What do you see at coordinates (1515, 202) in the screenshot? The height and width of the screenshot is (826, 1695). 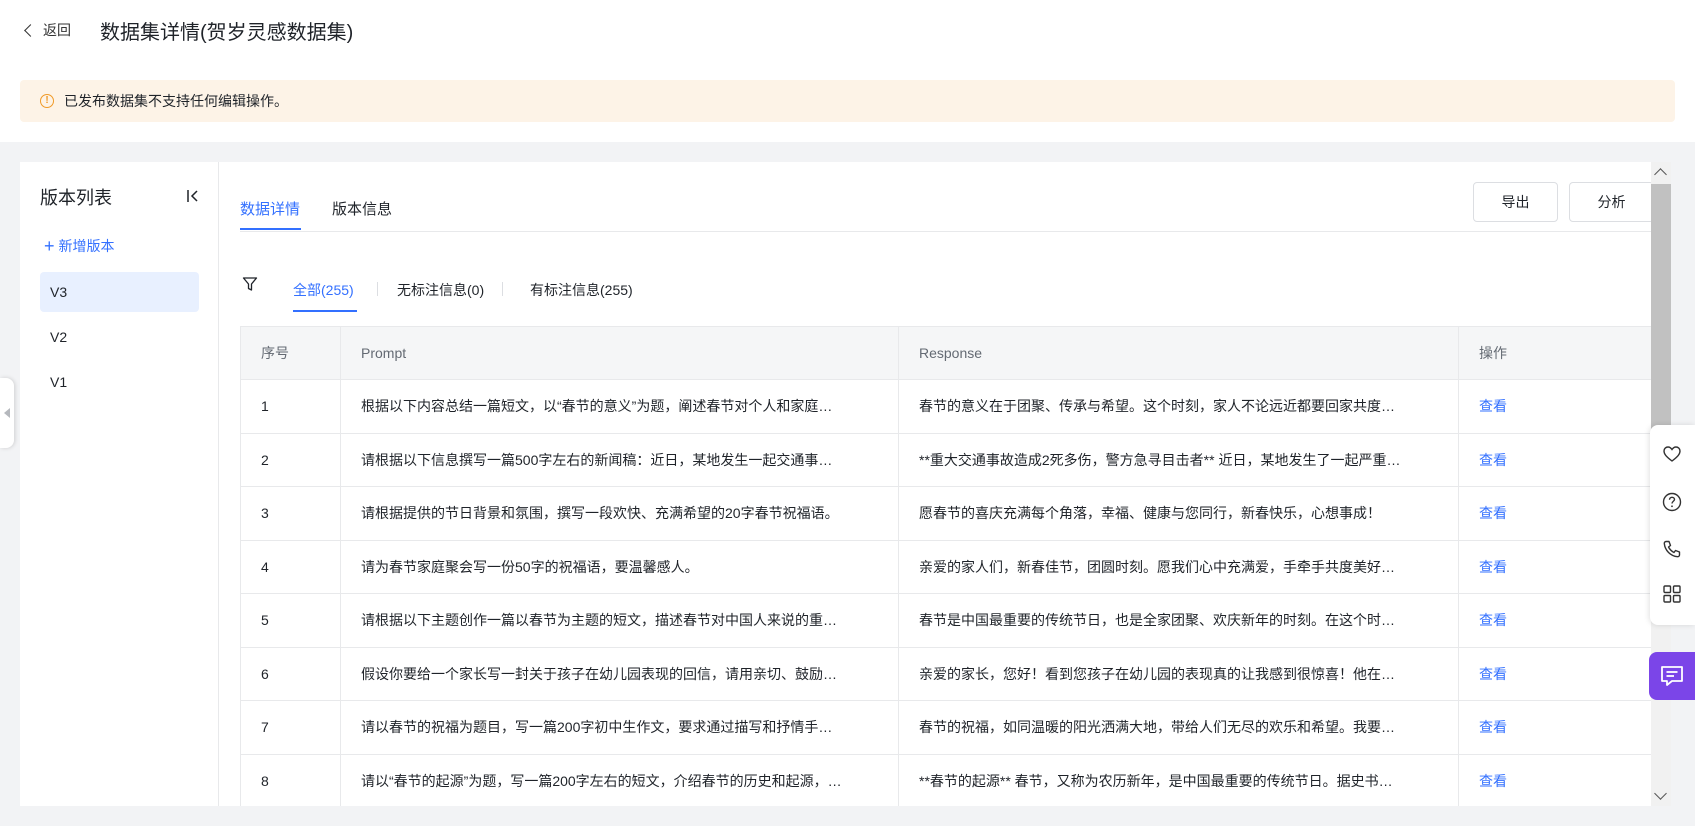 I see `export-button: 导出` at bounding box center [1515, 202].